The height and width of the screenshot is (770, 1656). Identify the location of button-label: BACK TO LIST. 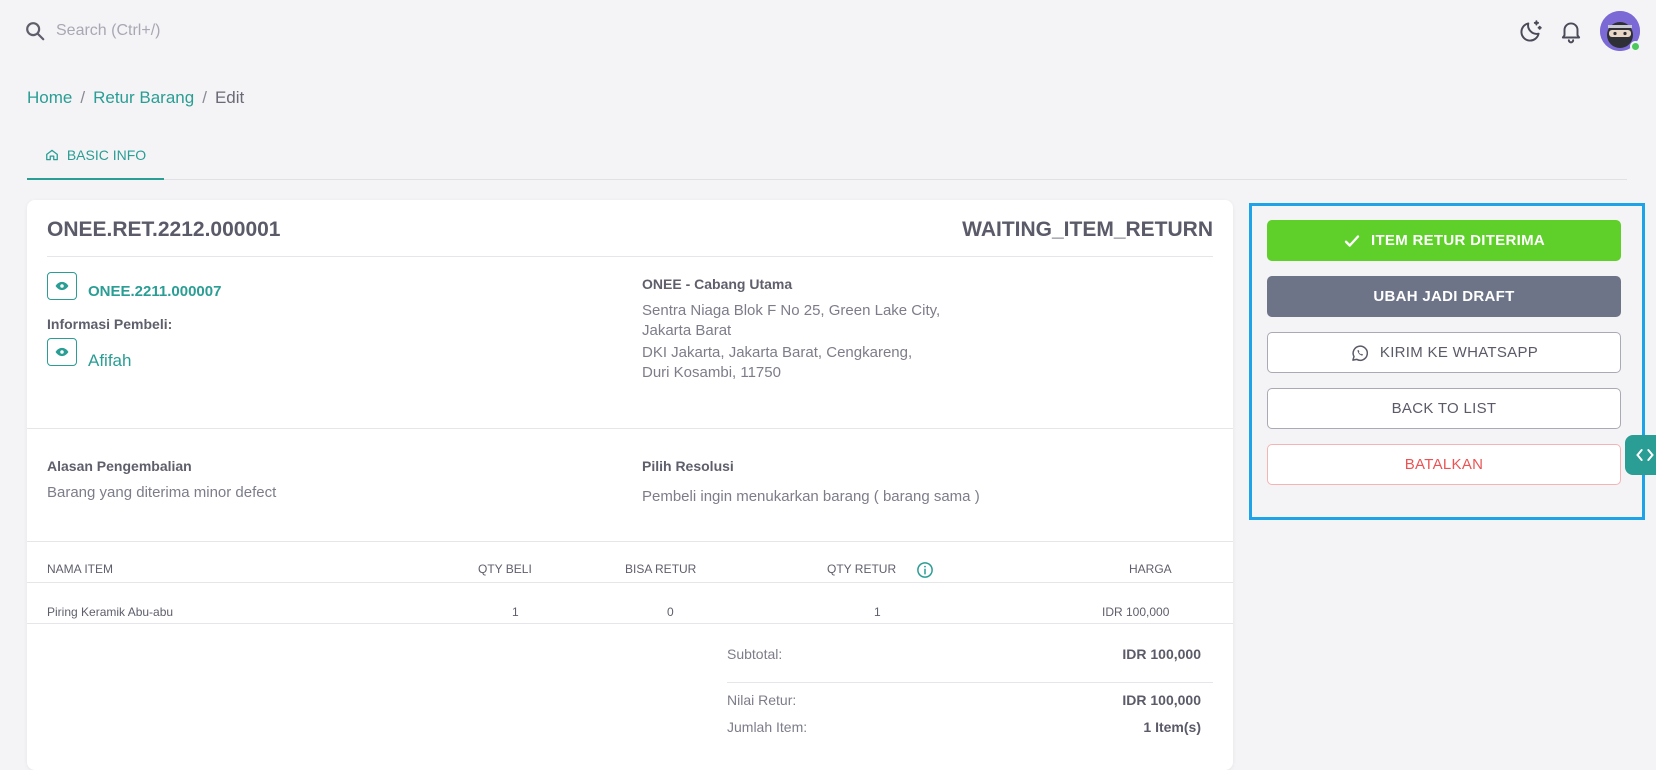
(1444, 408).